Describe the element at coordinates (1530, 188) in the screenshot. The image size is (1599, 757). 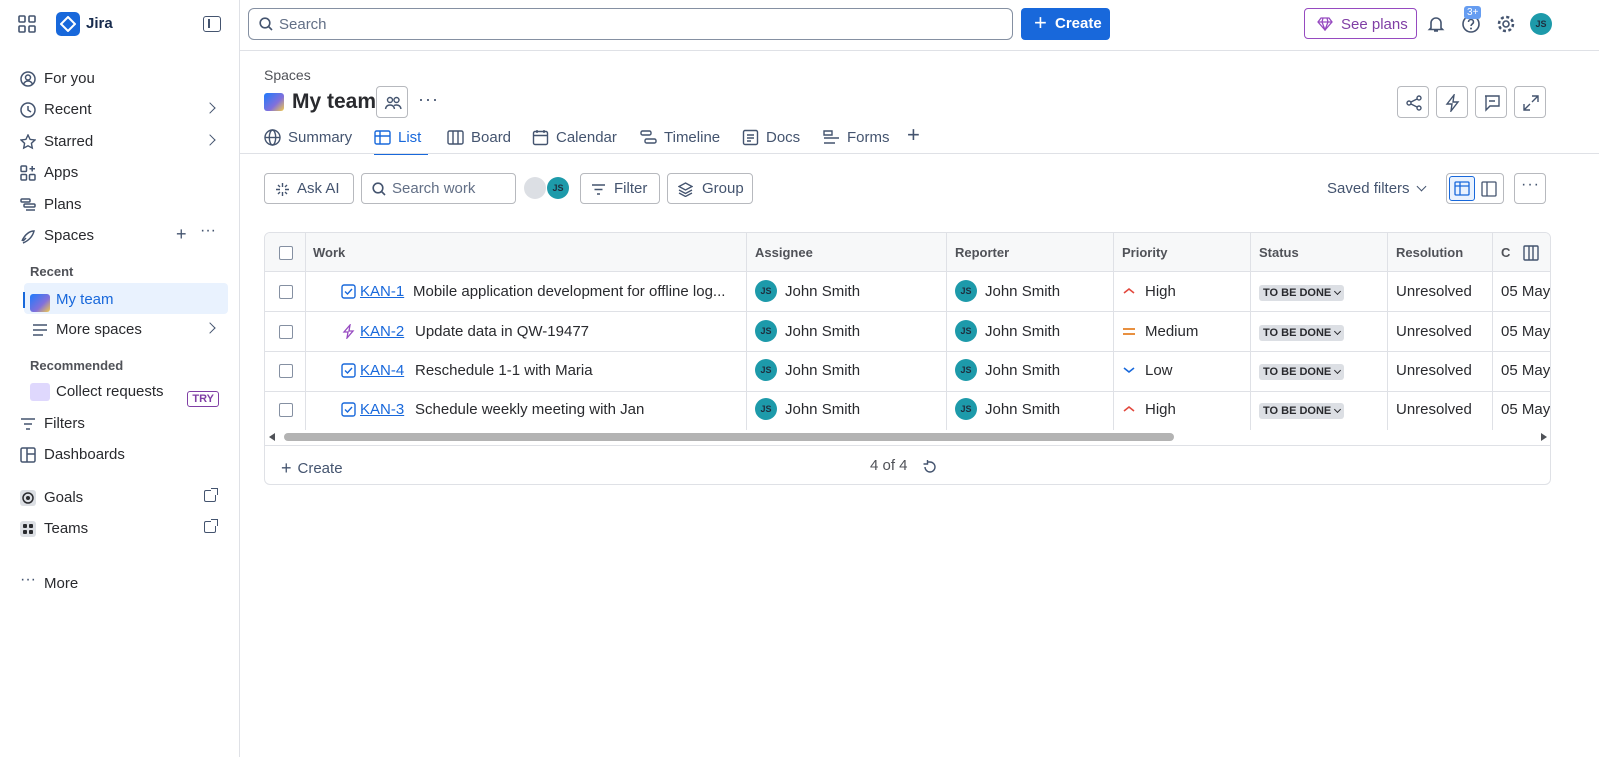
I see `more-actions-button: ···` at that location.